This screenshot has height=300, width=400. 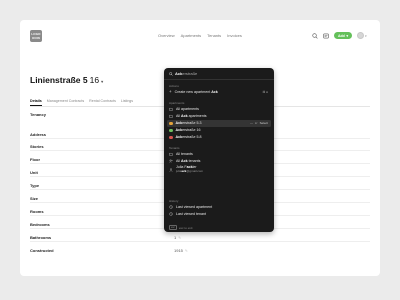 What do you see at coordinates (219, 92) in the screenshot?
I see `action-create-apartment: + Create new apartment Ack ⌘ A` at bounding box center [219, 92].